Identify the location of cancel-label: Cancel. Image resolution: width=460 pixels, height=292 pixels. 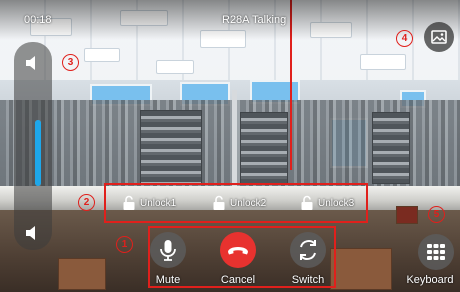
(238, 280).